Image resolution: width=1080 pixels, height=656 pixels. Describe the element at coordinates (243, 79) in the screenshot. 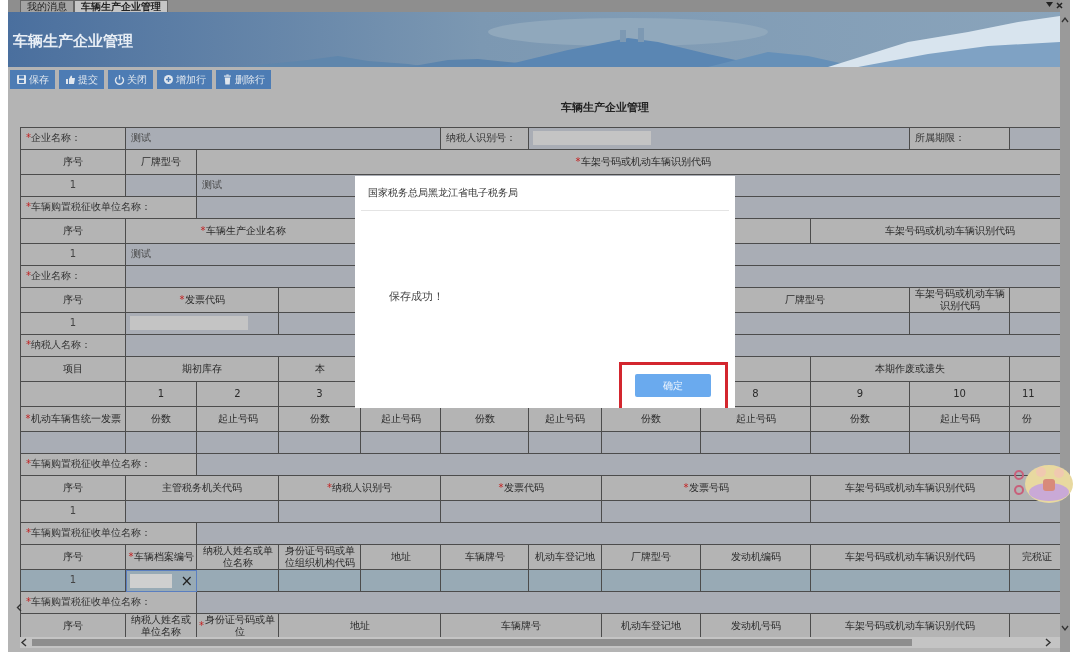

I see `delete-row-button: 删除行` at that location.